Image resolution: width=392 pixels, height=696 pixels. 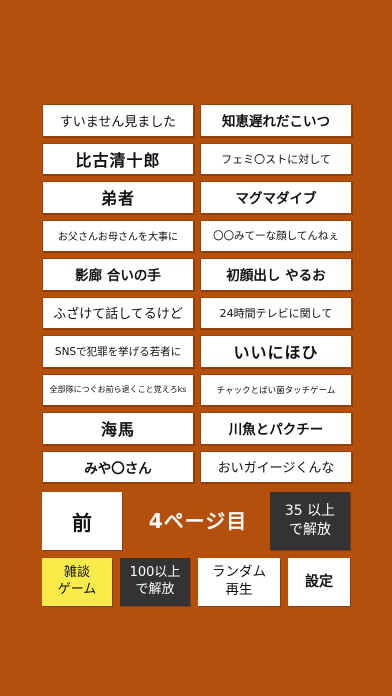 I want to click on sound-button: すいません見ました, so click(x=118, y=120).